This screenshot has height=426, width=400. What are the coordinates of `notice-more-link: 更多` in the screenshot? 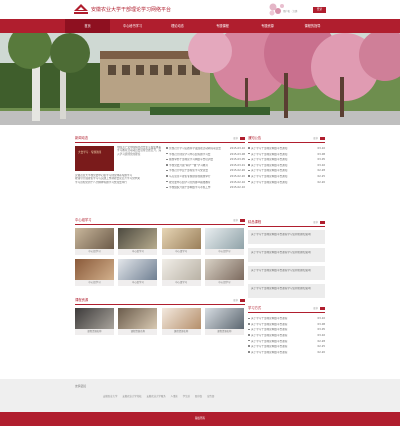 It's located at (319, 138).